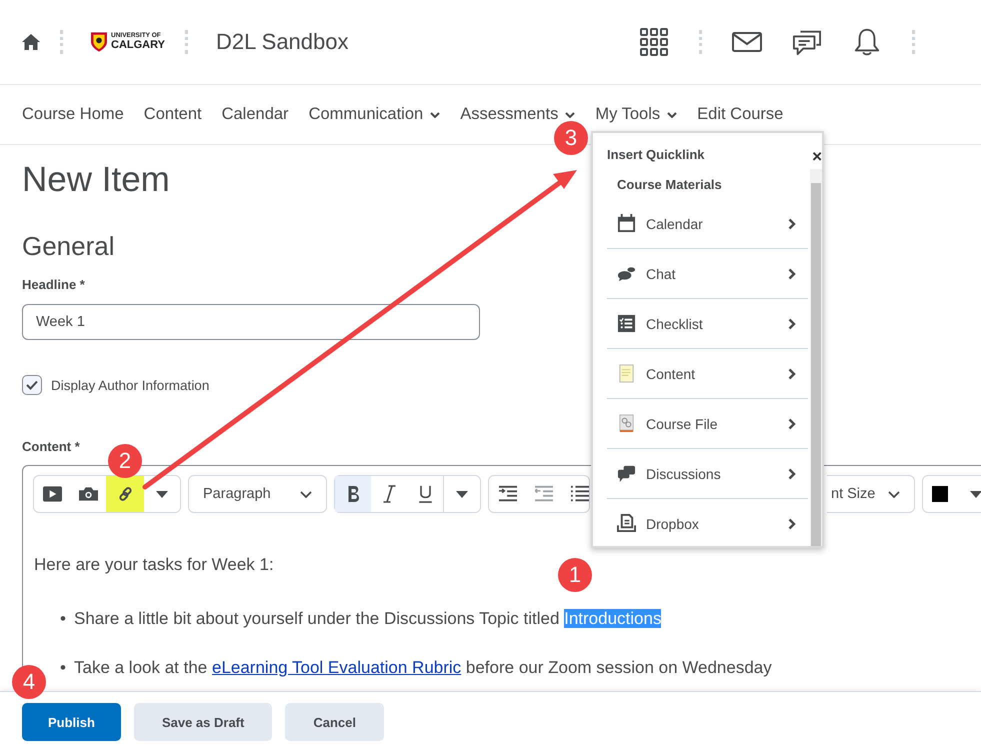 This screenshot has height=752, width=981. I want to click on close-button: ×, so click(817, 157).